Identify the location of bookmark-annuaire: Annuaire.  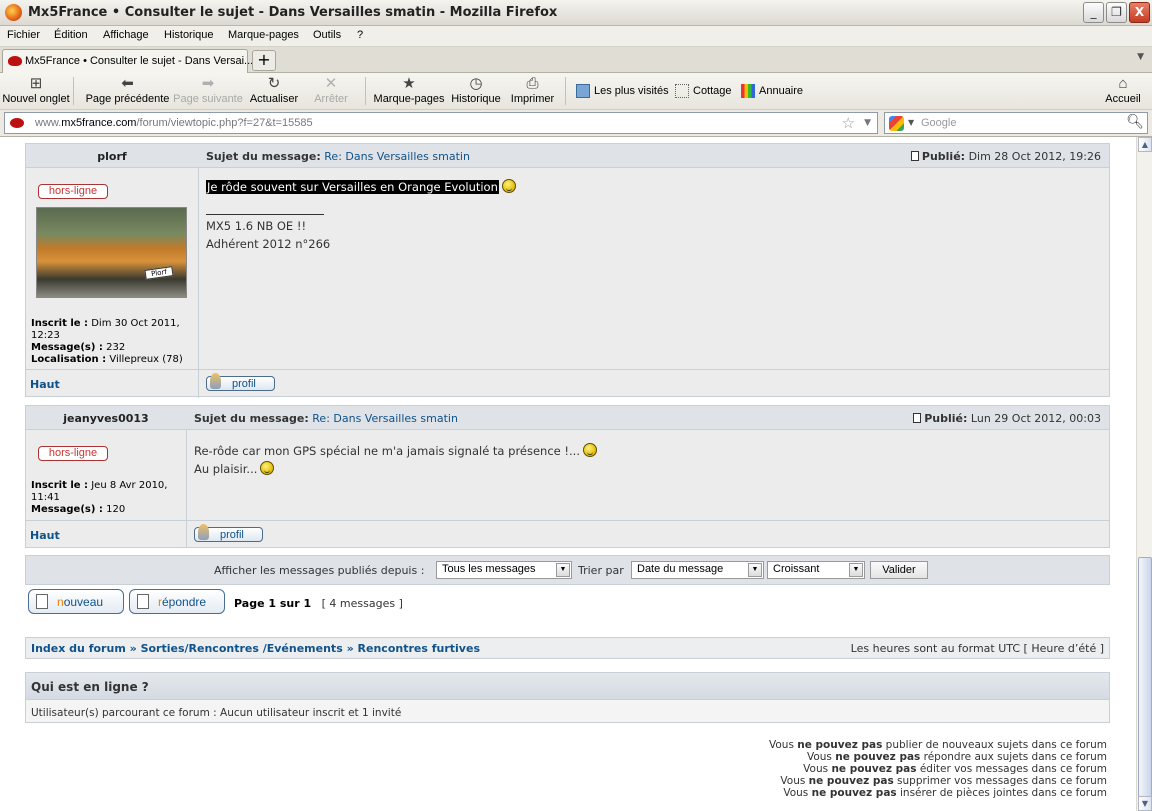
(772, 91).